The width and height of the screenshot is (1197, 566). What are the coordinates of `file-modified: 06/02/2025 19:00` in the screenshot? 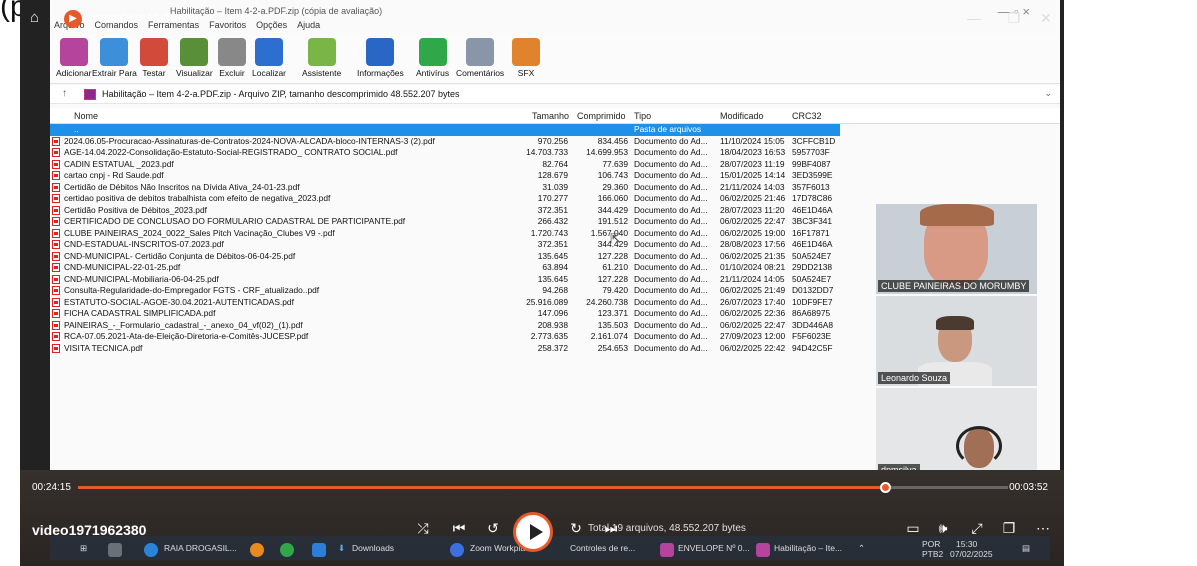 It's located at (753, 232).